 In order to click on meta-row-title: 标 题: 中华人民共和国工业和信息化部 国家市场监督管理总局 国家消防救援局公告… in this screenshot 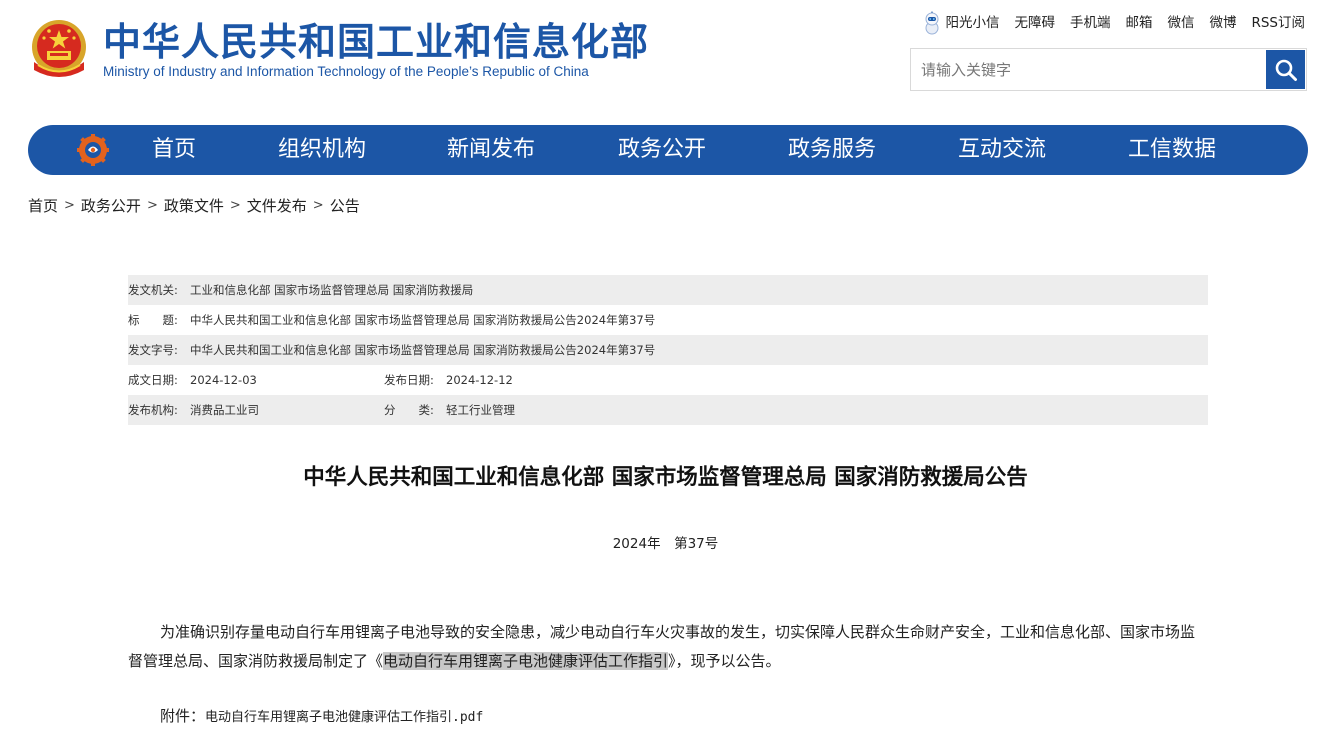, I will do `click(668, 320)`.